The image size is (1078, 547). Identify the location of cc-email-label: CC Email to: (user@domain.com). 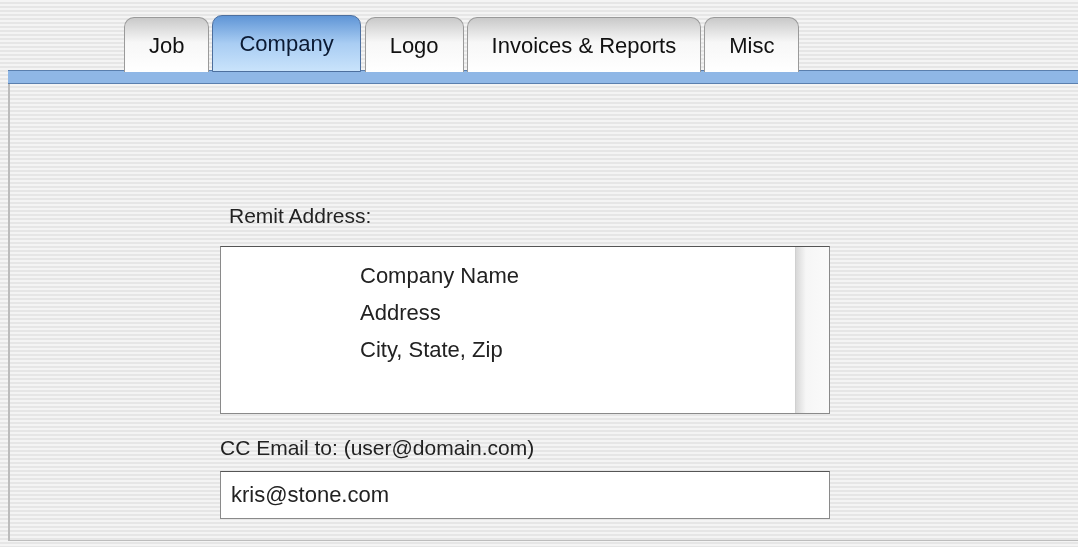
(378, 447).